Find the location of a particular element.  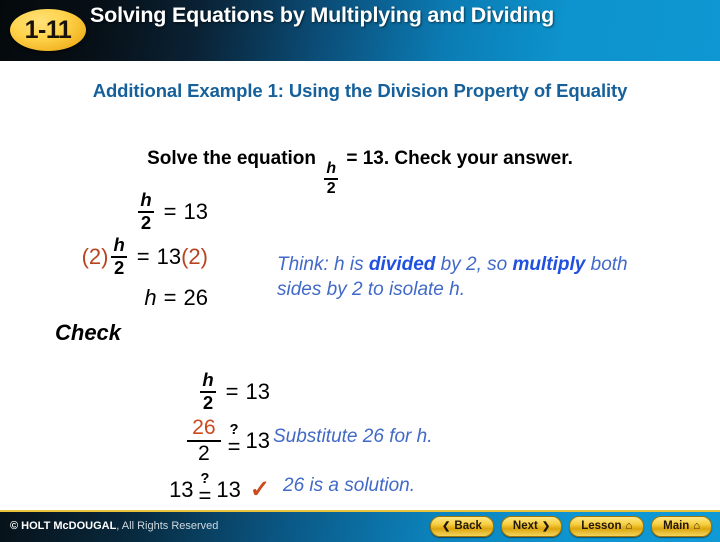

lesson-button: Lesson ⌂ is located at coordinates (607, 526).